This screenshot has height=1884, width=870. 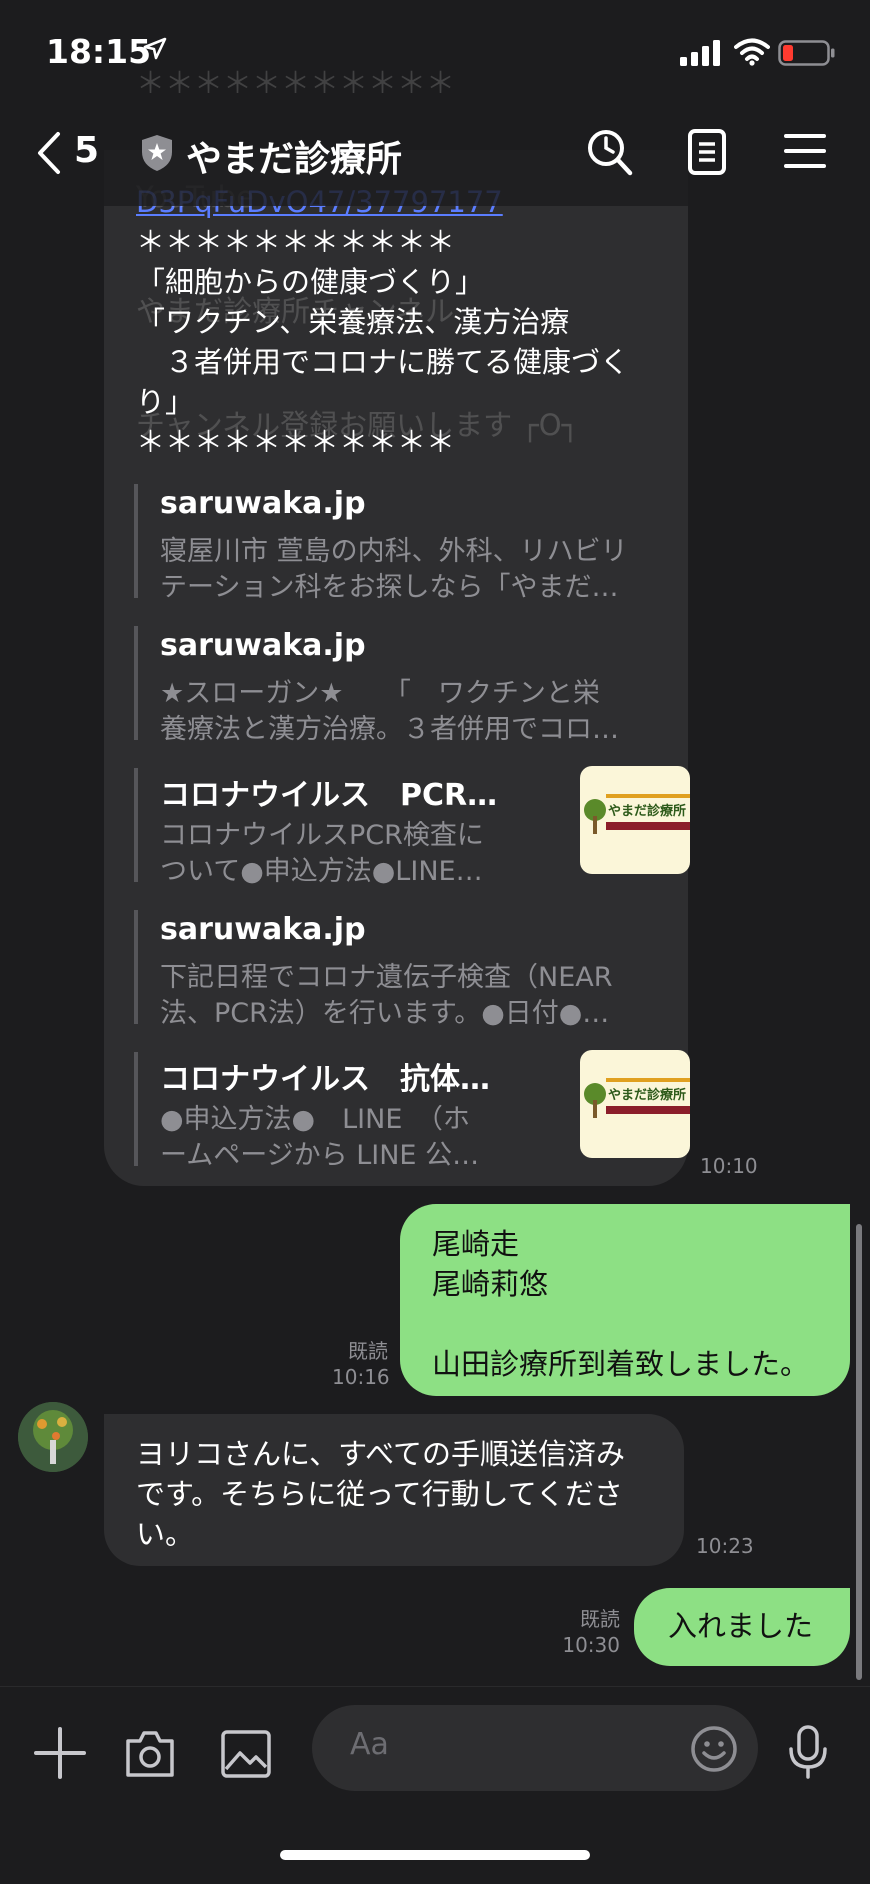 I want to click on battery-low-icon, so click(x=806, y=53).